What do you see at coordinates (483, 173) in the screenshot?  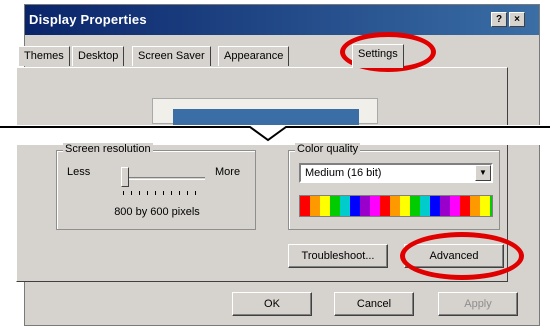 I see `chevron-down-icon: ▼` at bounding box center [483, 173].